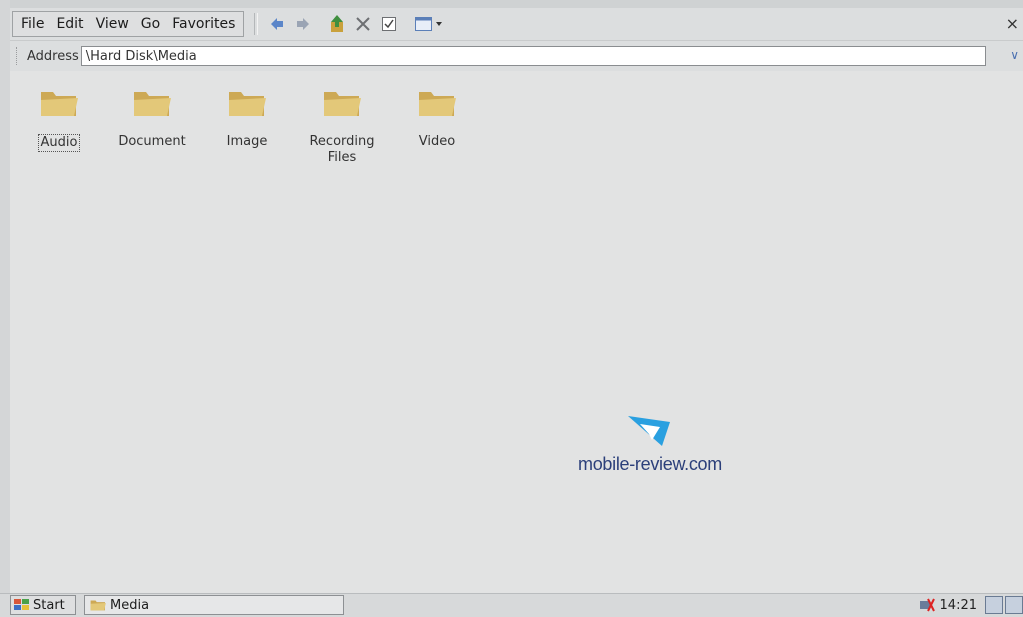 The width and height of the screenshot is (1023, 617). What do you see at coordinates (130, 605) in the screenshot?
I see `taskbar-item-label: Media` at bounding box center [130, 605].